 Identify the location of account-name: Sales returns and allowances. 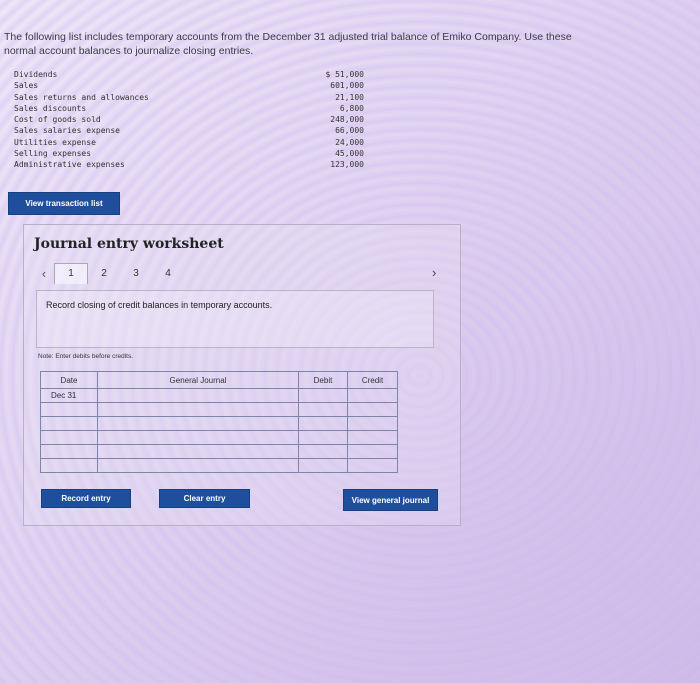
(81, 97).